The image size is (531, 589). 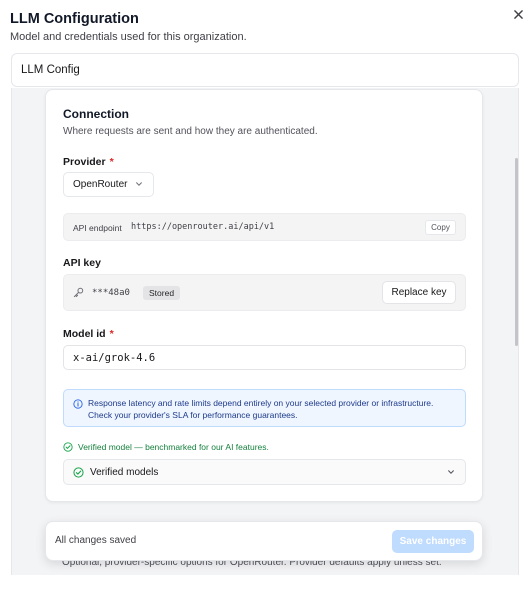 I want to click on verified-models-accordion: Verified models, so click(x=264, y=472).